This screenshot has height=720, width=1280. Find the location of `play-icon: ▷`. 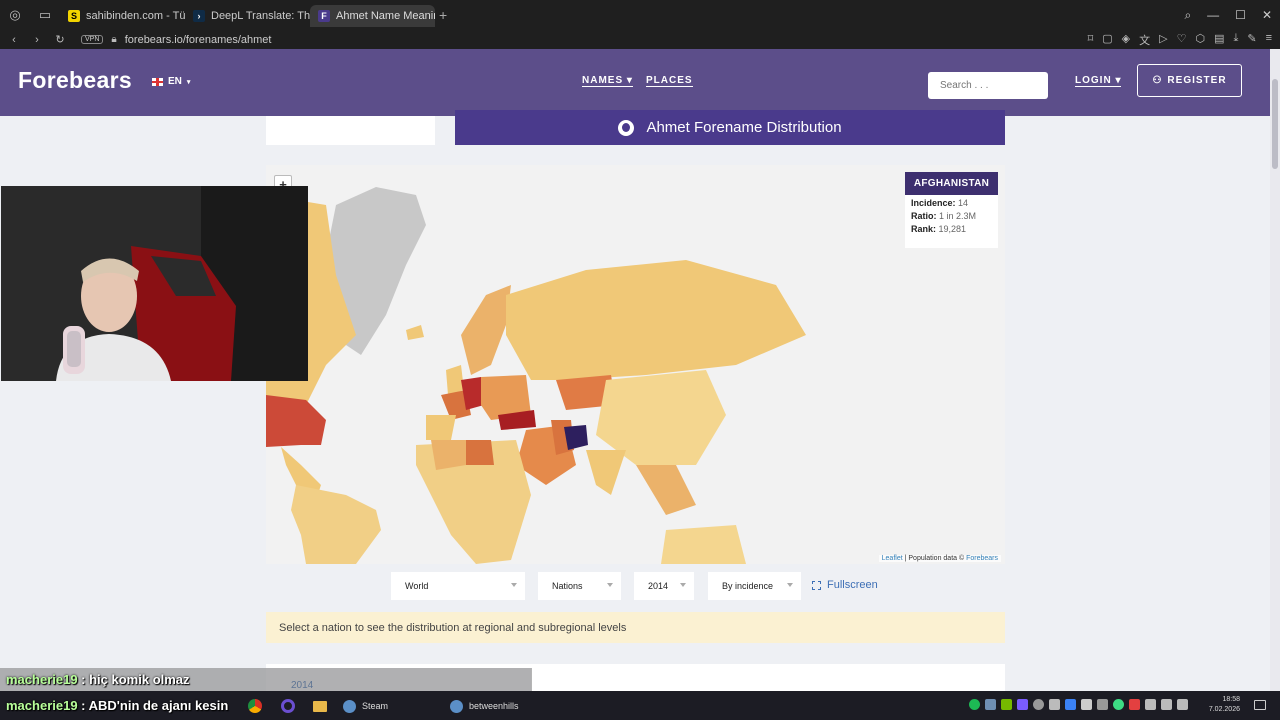

play-icon: ▷ is located at coordinates (1163, 40).